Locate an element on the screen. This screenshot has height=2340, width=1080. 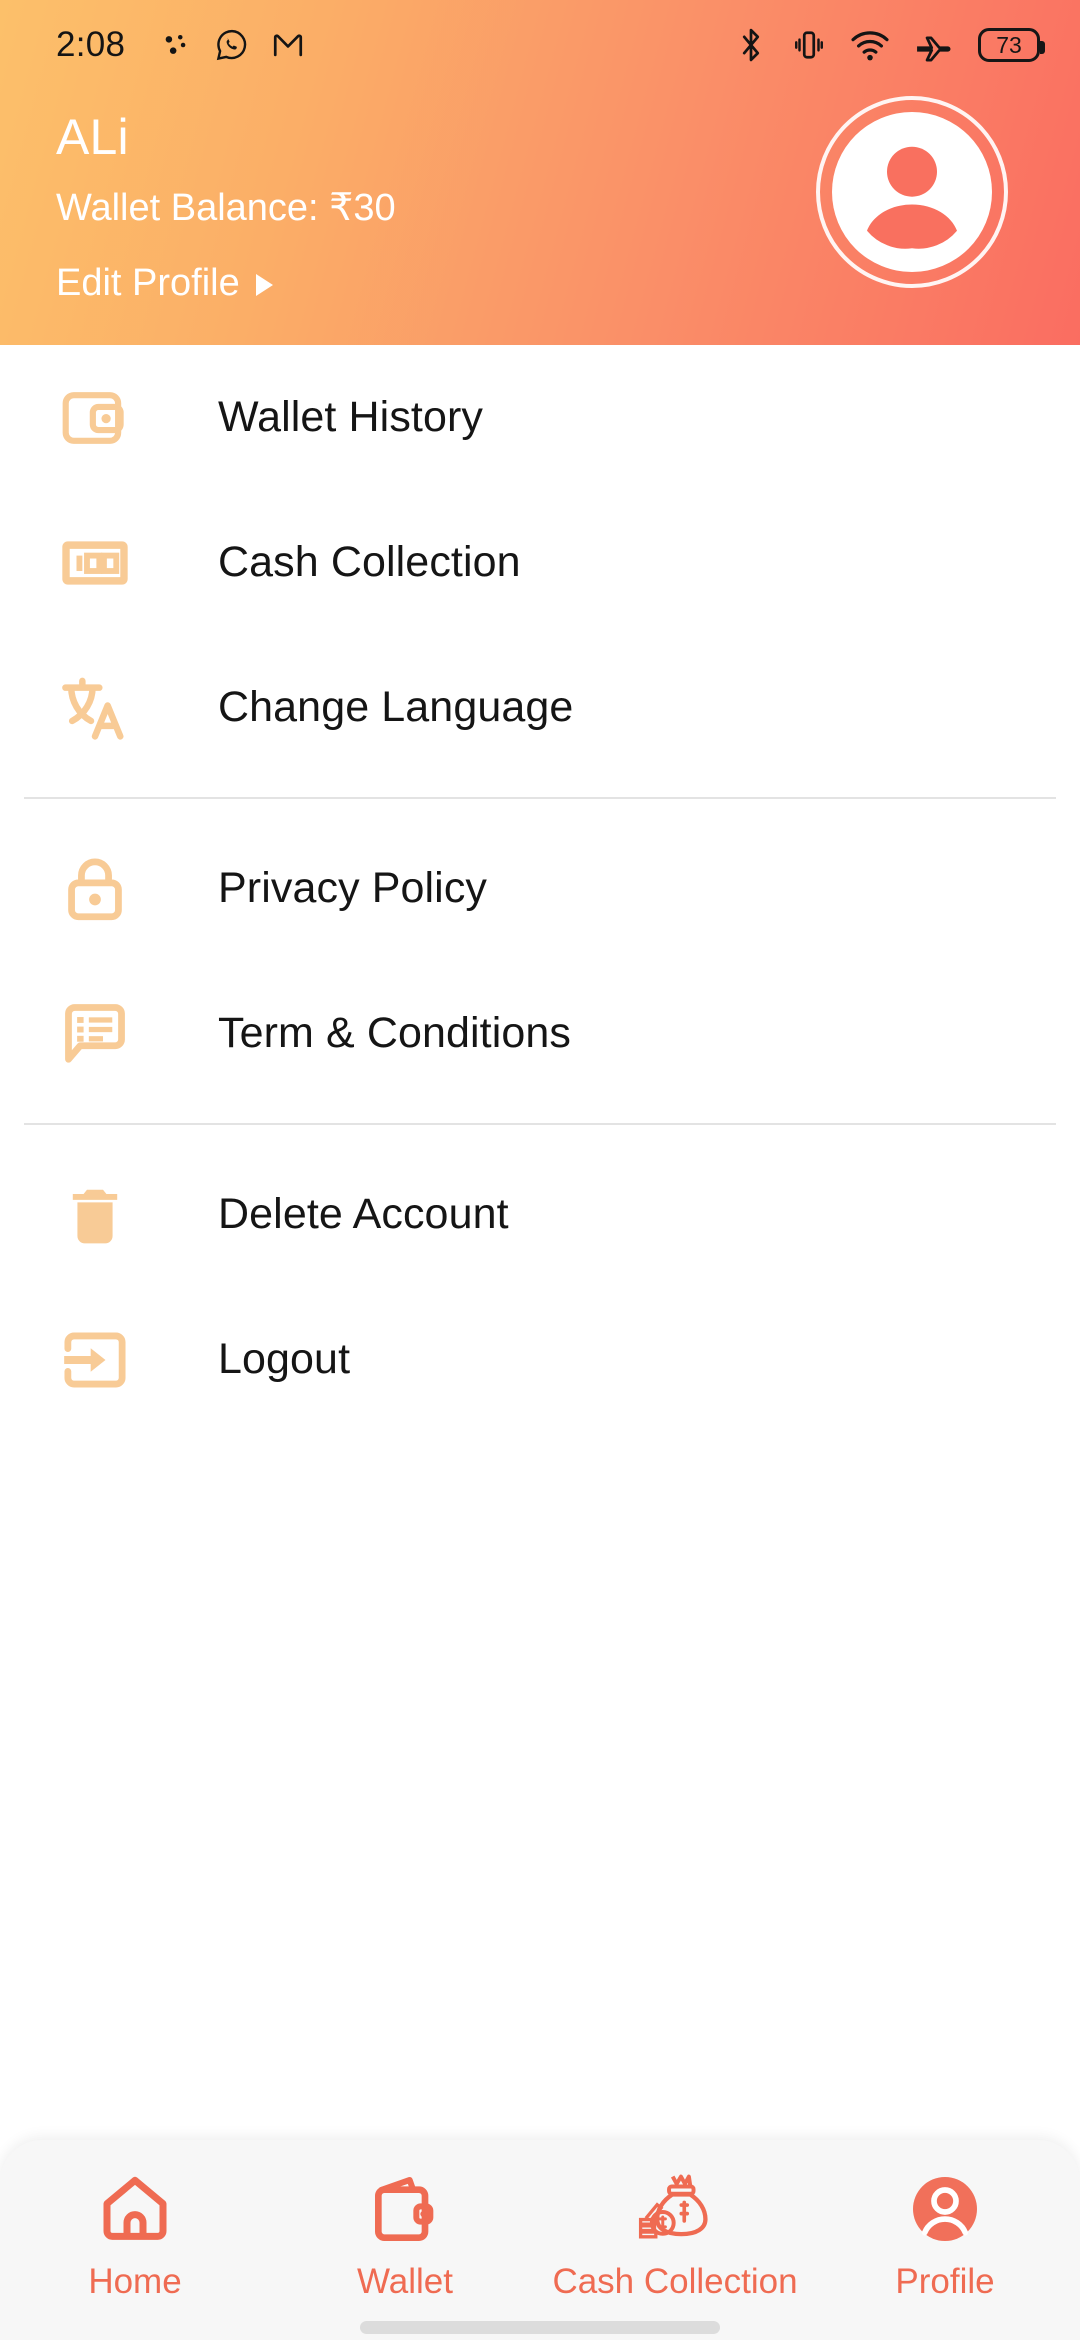
gmail-icon is located at coordinates (288, 45).